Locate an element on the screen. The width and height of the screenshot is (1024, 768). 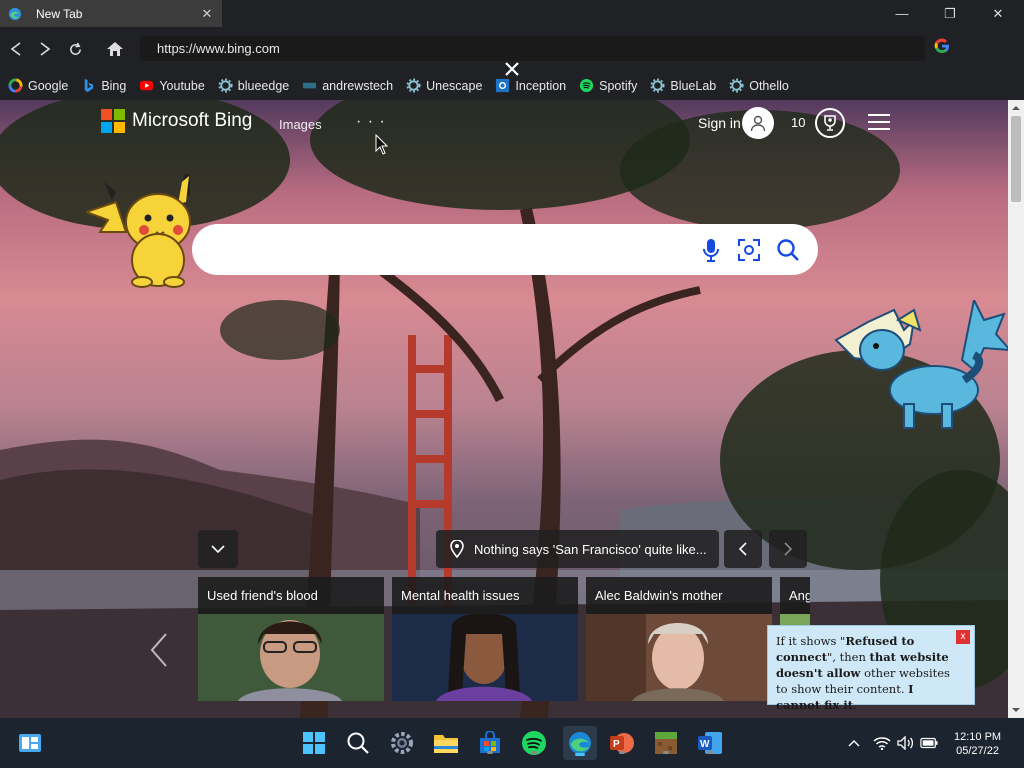
nav-images-link: Images is located at coordinates (300, 124).